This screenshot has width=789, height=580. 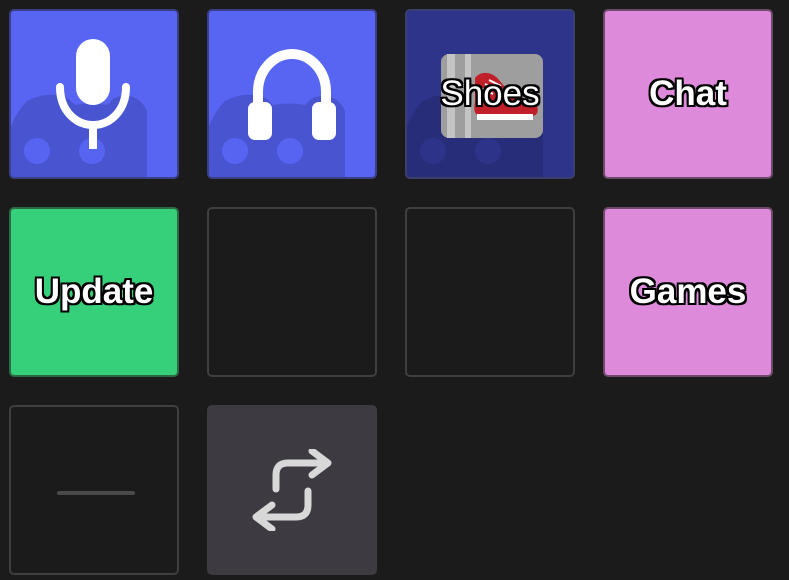 I want to click on headphones-icon, so click(x=292, y=94).